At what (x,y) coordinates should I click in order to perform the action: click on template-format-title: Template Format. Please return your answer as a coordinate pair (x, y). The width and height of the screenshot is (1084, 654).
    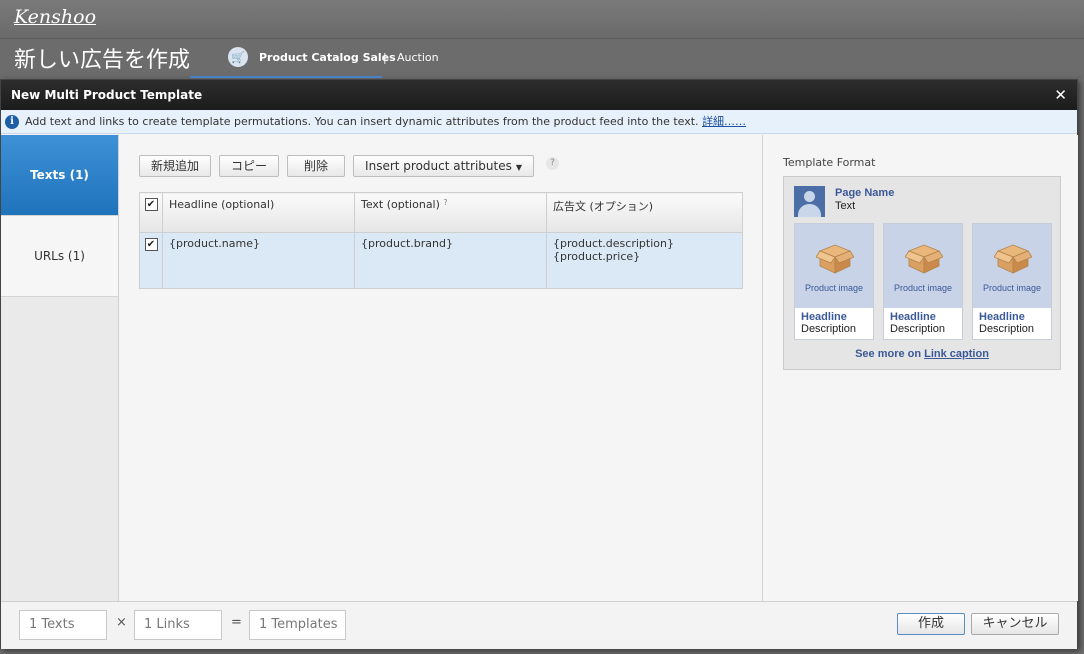
    Looking at the image, I should click on (829, 162).